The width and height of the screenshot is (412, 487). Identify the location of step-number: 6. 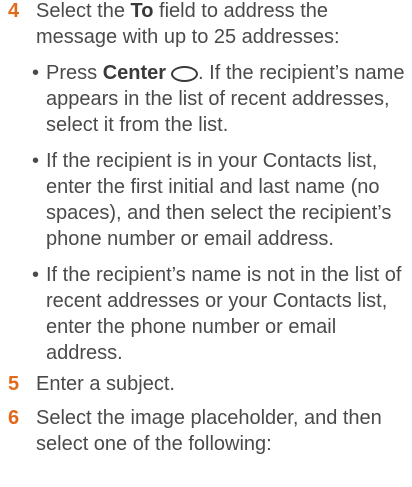
(14, 418).